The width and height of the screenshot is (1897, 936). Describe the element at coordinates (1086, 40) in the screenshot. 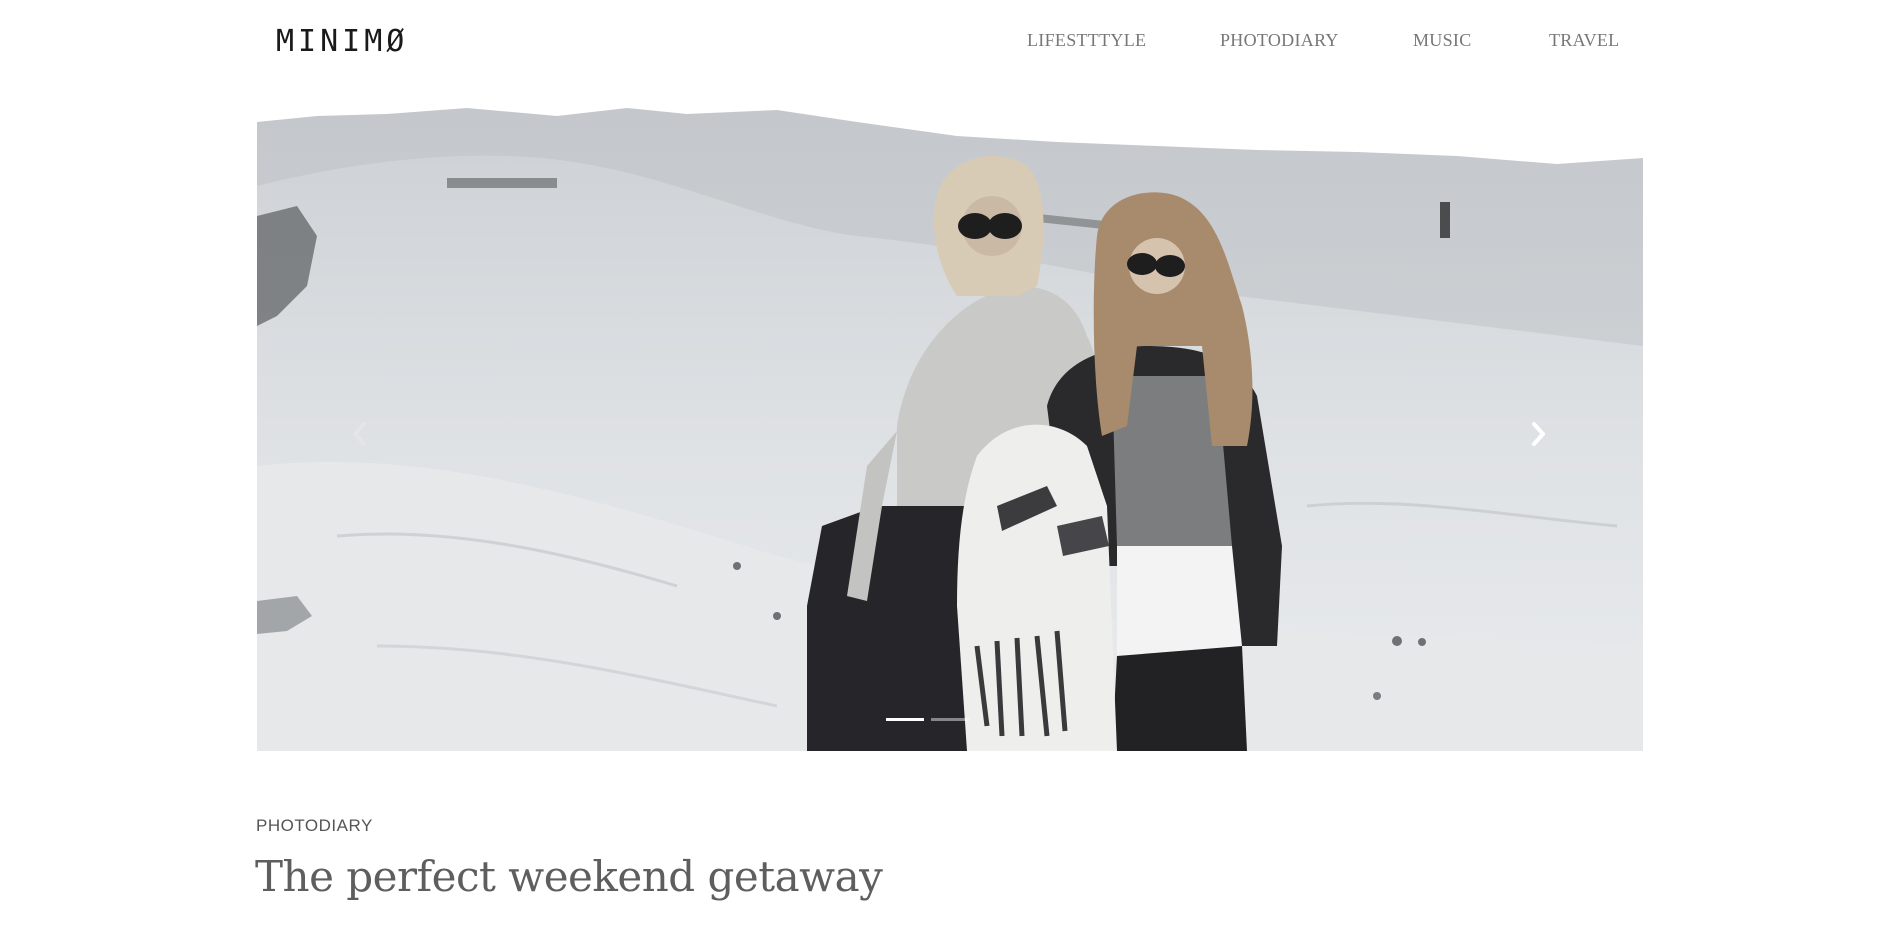

I see `nav-item-lifestyle: LIFESTTTYLE` at that location.